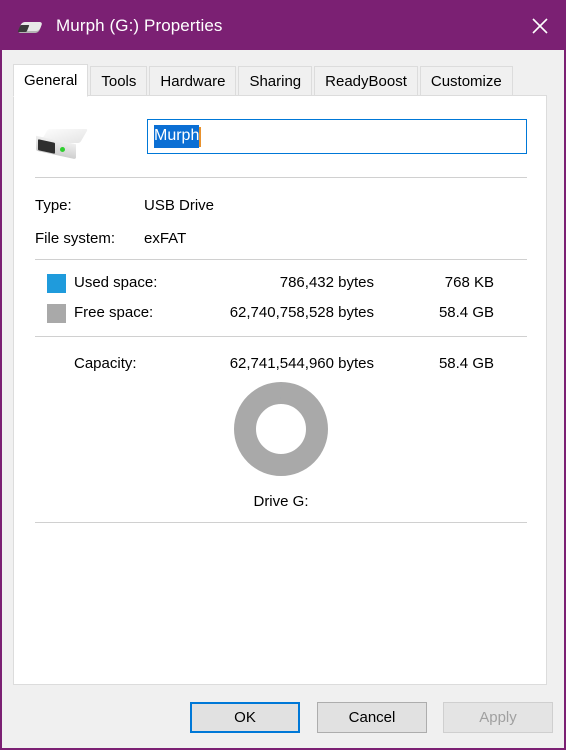 The height and width of the screenshot is (752, 566). I want to click on apply-button: Apply, so click(498, 717).